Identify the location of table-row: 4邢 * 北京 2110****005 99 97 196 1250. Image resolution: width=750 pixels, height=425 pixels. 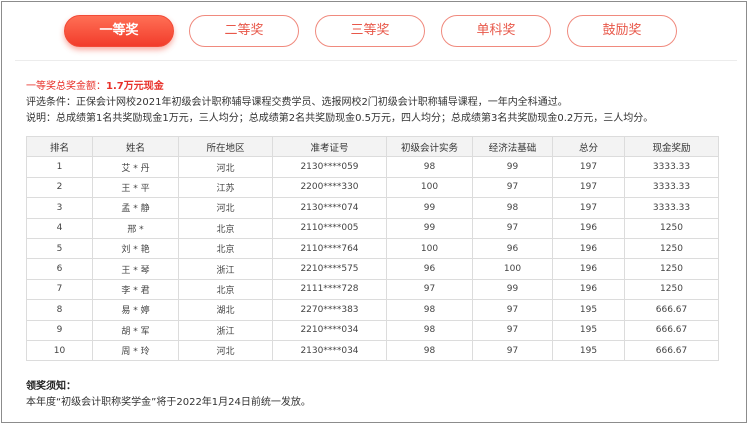
(372, 228).